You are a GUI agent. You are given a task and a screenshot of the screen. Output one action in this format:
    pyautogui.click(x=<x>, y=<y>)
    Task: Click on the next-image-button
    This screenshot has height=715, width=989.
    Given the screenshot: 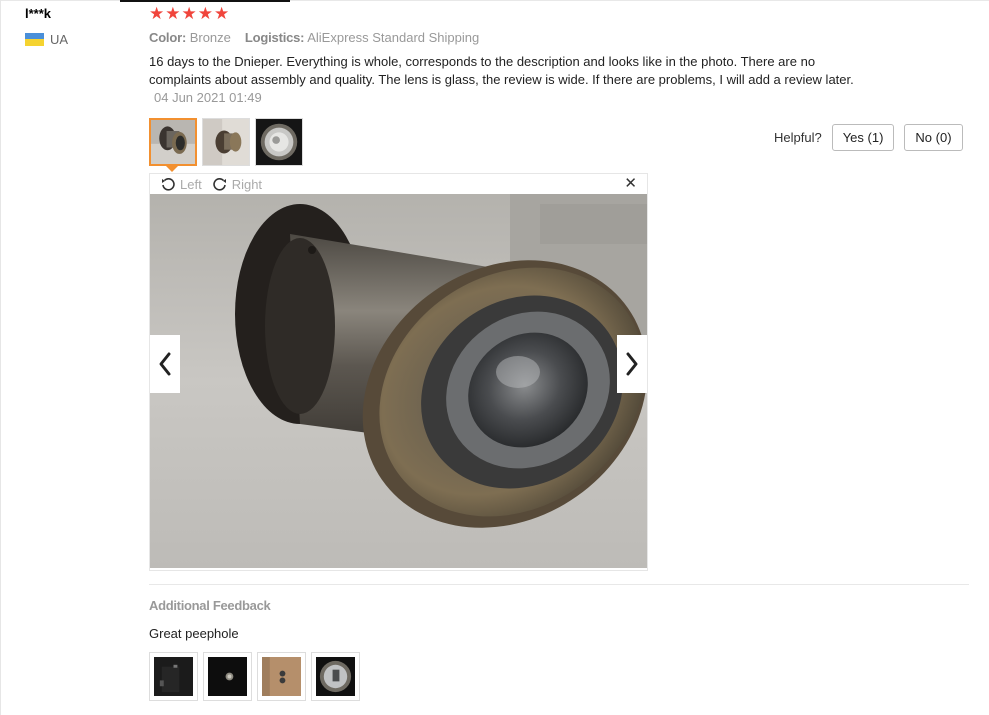 What is the action you would take?
    pyautogui.click(x=632, y=364)
    